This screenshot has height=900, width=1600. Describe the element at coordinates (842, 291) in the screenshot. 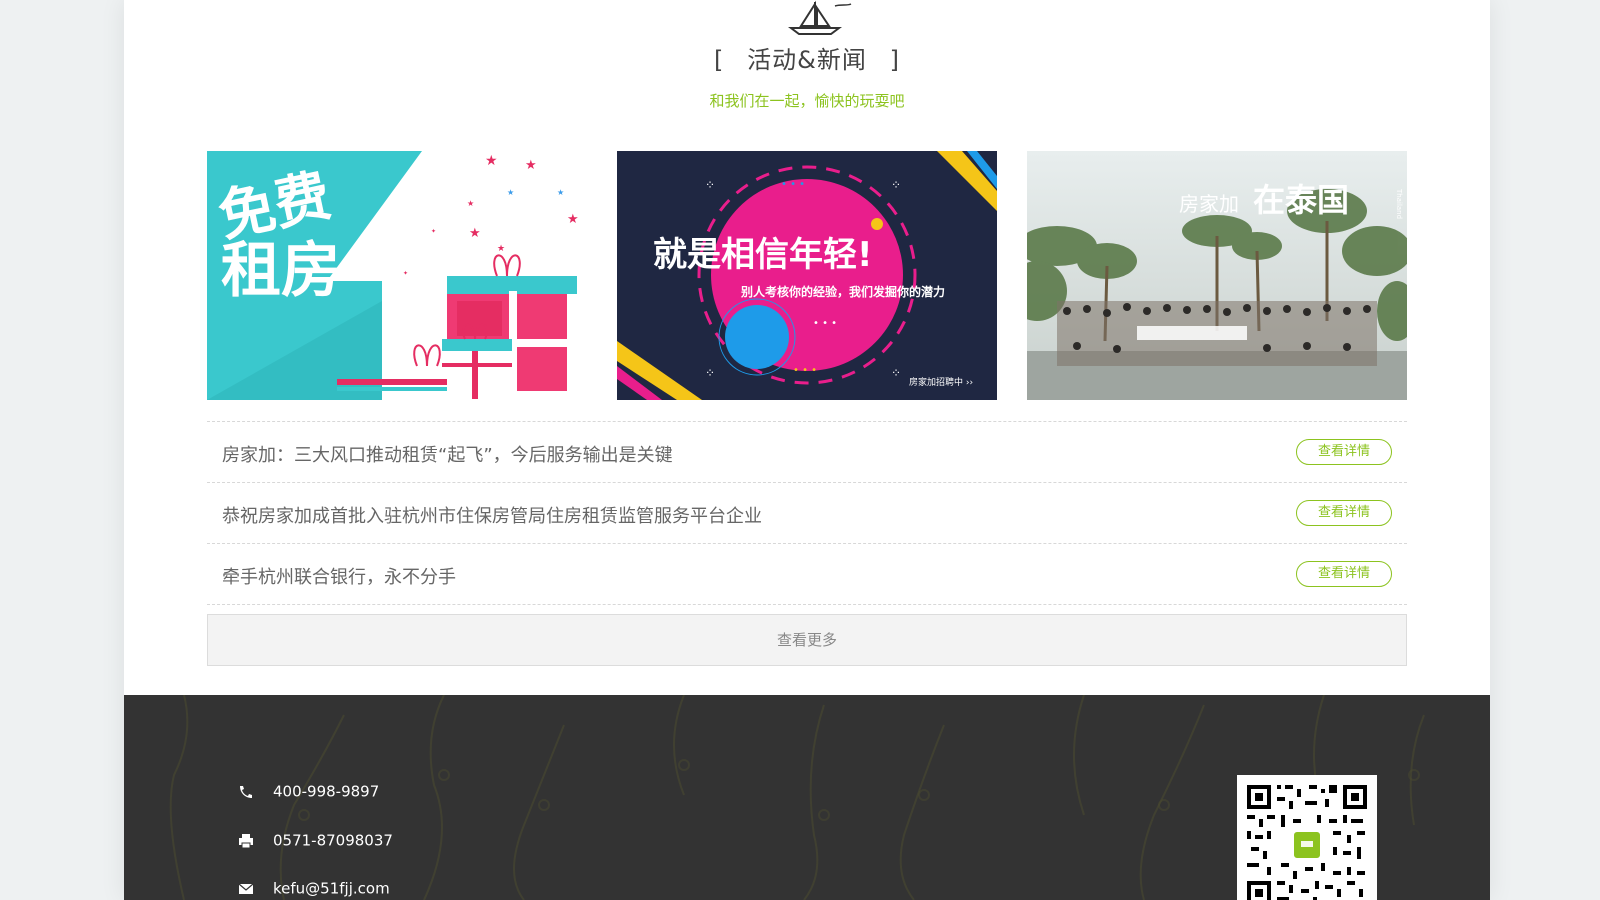

I see `recruit-sub: 别人考核你的经验，我们发掘你的潜力` at that location.